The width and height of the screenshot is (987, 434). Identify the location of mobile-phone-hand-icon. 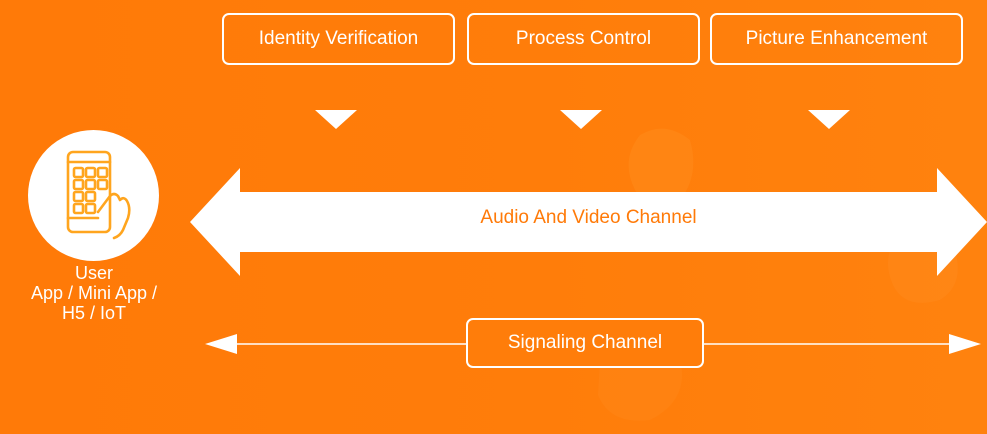
(98, 195).